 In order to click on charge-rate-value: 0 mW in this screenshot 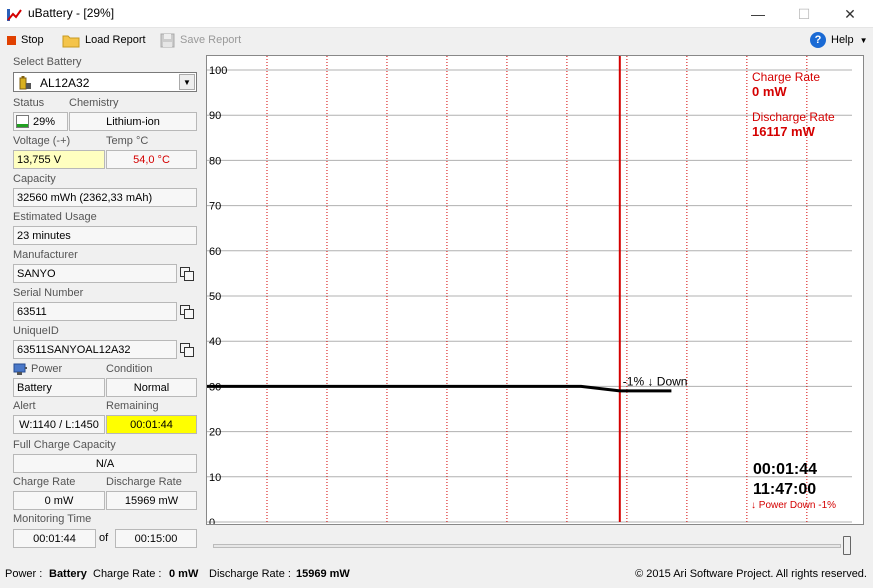, I will do `click(769, 91)`.